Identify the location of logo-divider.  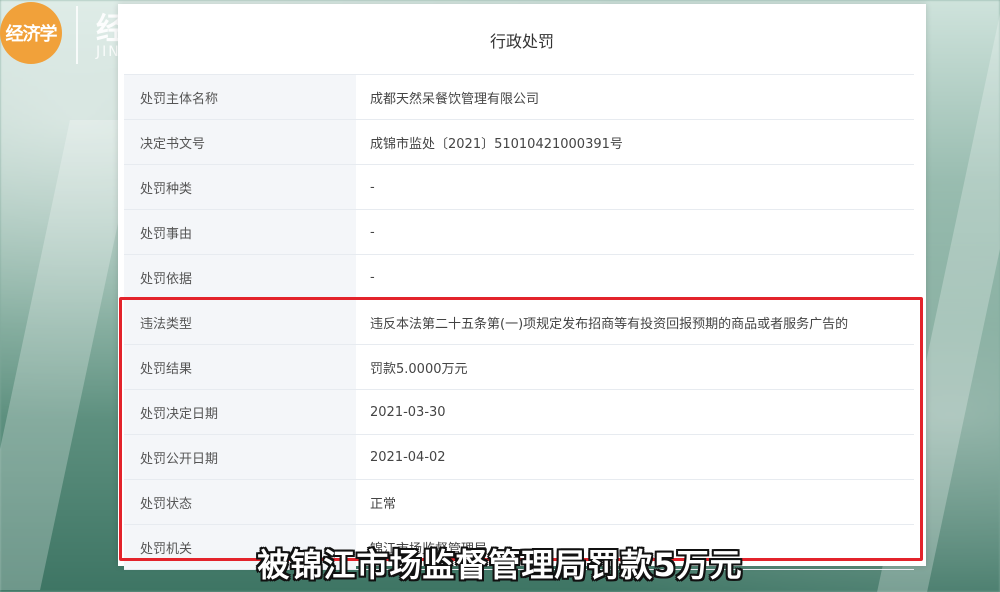
(77, 35).